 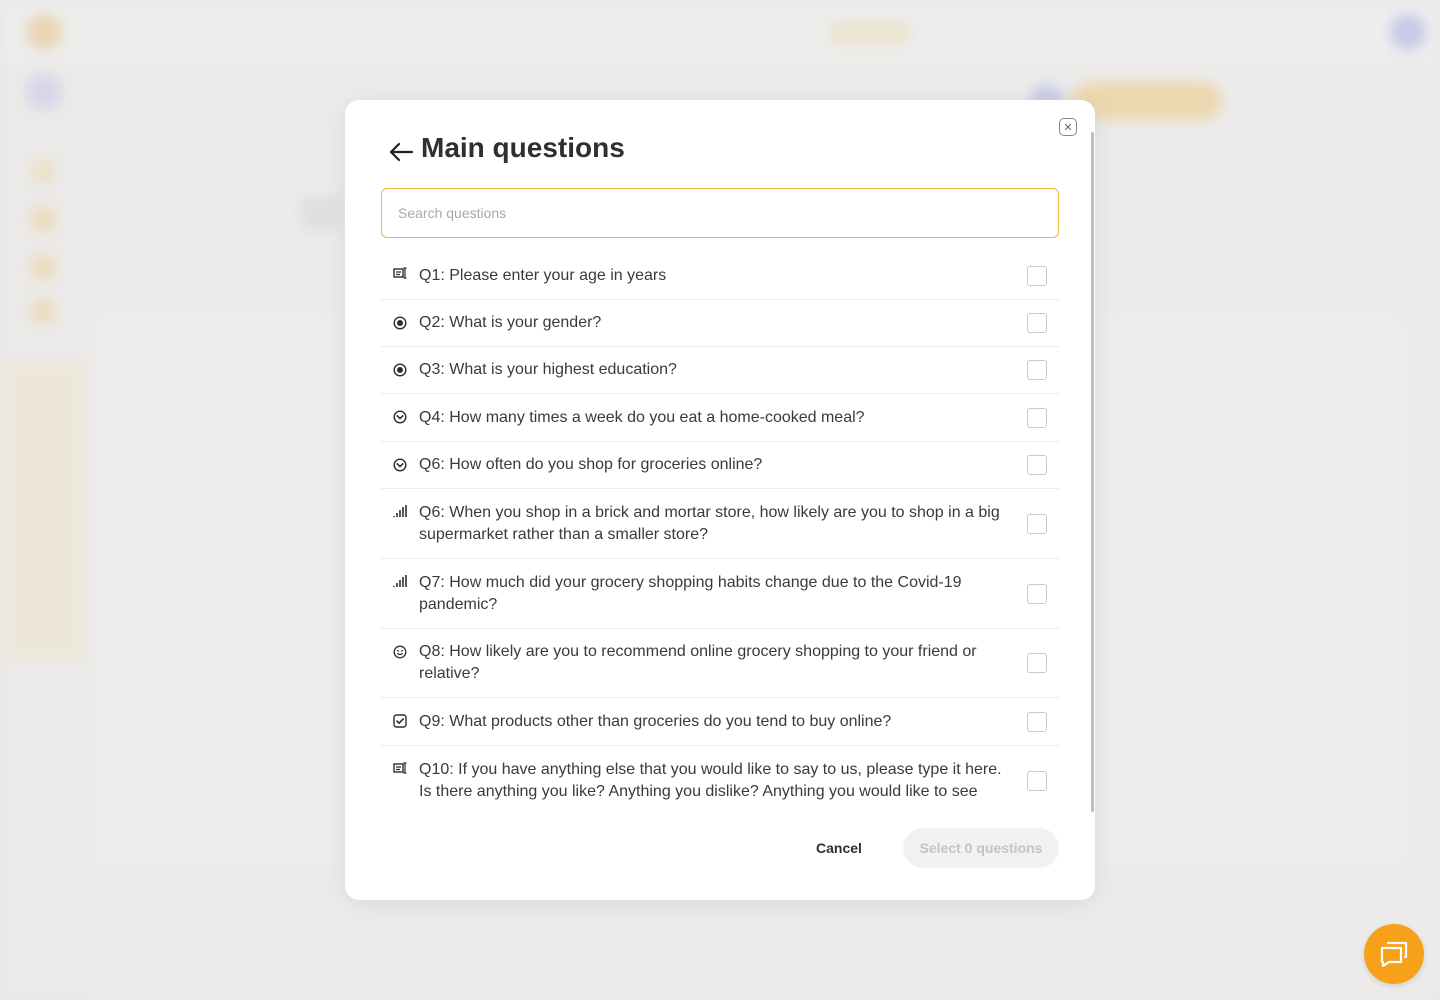 I want to click on search-input, so click(x=720, y=213).